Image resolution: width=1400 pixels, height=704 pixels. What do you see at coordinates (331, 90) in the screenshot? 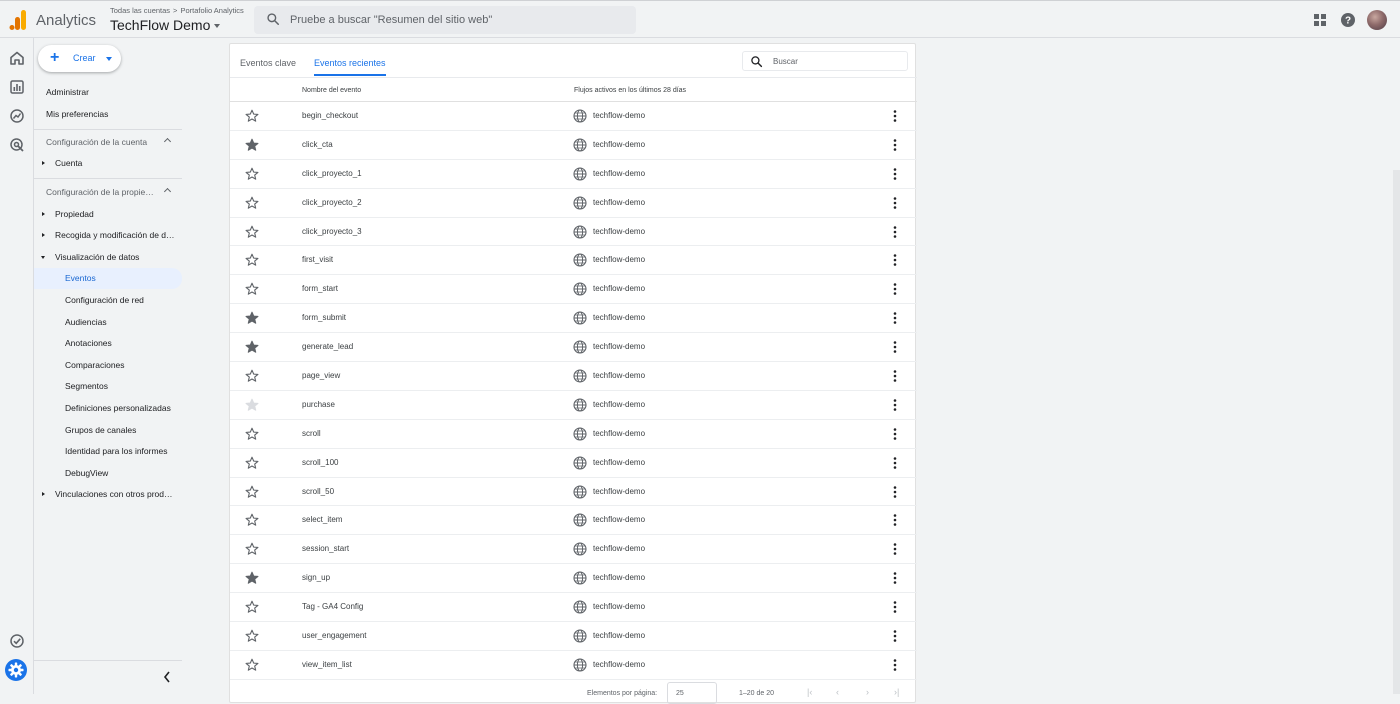
I see `column-header-event-name: Nombre del evento` at bounding box center [331, 90].